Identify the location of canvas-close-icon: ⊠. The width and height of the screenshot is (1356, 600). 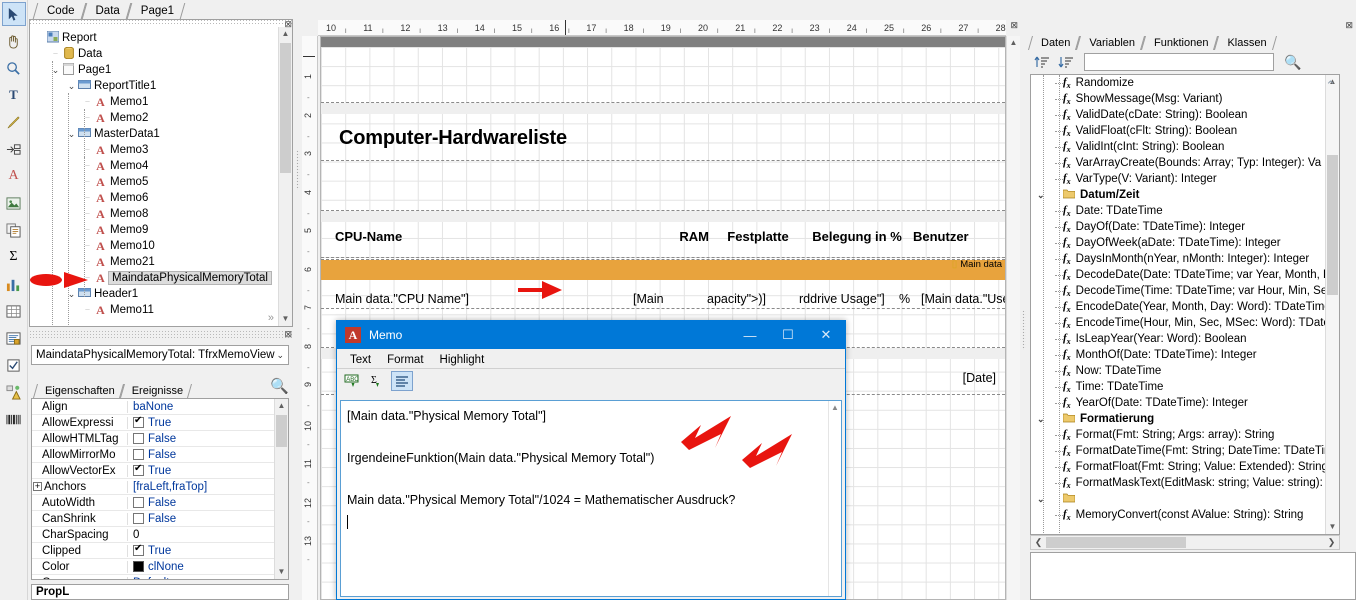
(1014, 25).